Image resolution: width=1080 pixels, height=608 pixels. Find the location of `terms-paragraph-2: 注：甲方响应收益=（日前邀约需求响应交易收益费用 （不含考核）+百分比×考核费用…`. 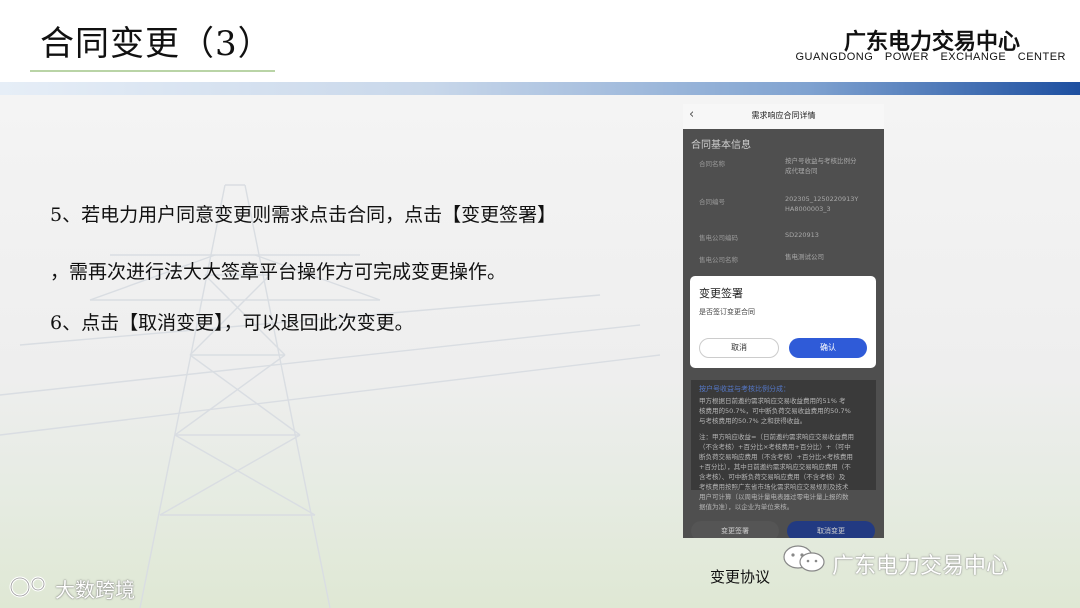

terms-paragraph-2: 注：甲方响应收益=（日前邀约需求响应交易收益费用 （不含考核）+百分比×考核费用… is located at coordinates (776, 472).